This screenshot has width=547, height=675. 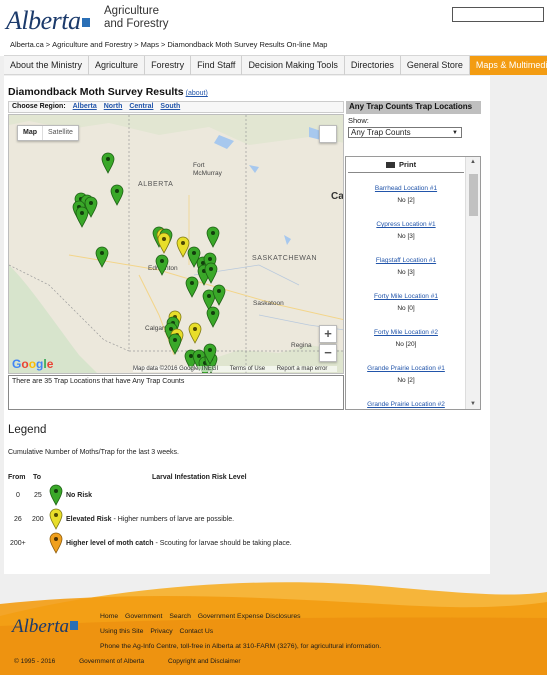 What do you see at coordinates (74, 625) in the screenshot?
I see `logo-mark-icon` at bounding box center [74, 625].